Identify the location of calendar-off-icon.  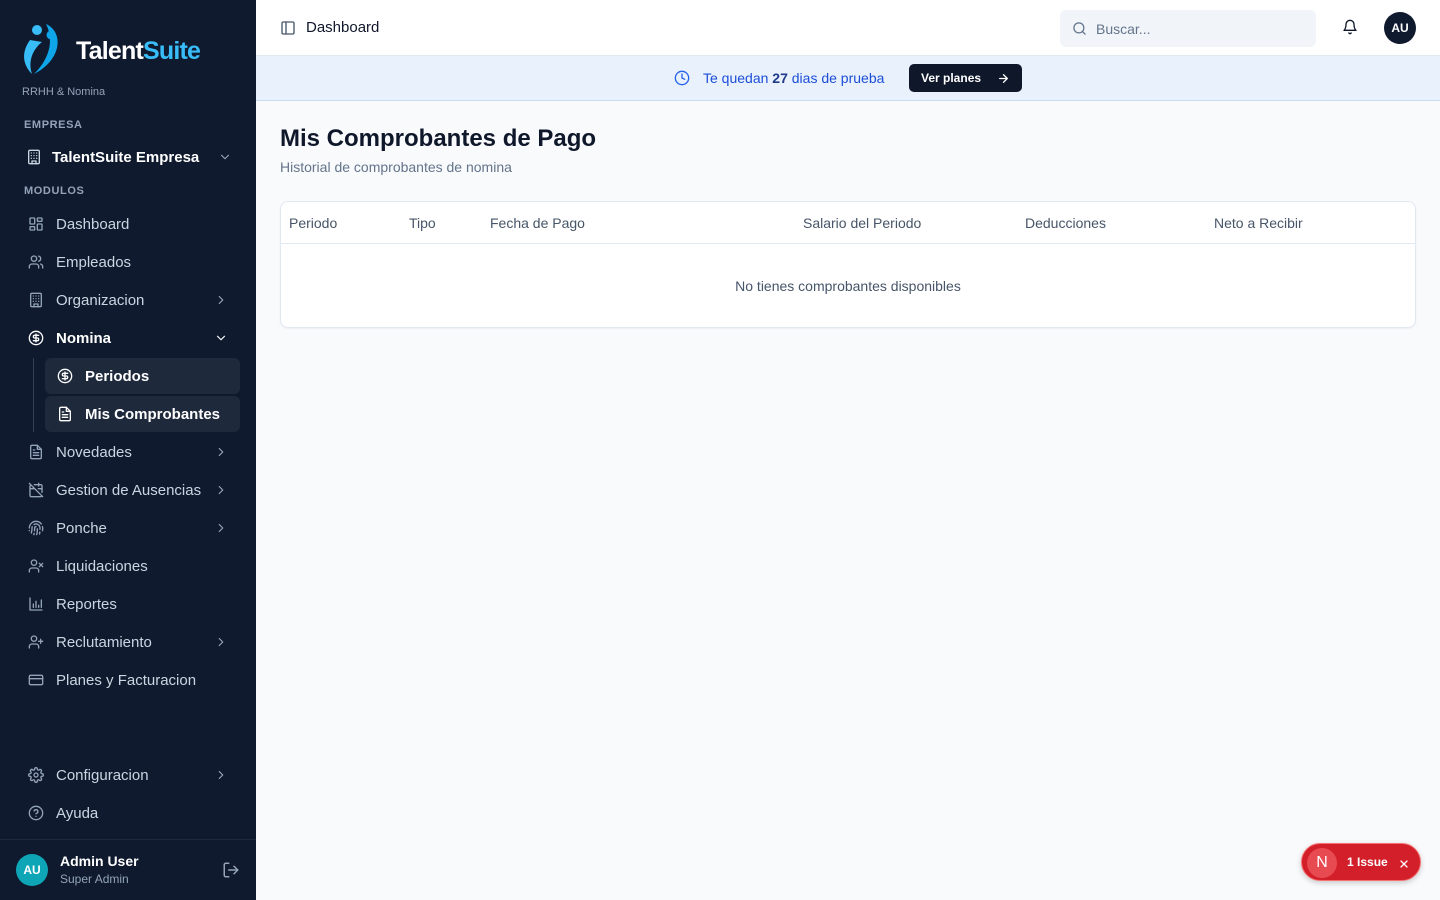
(36, 490).